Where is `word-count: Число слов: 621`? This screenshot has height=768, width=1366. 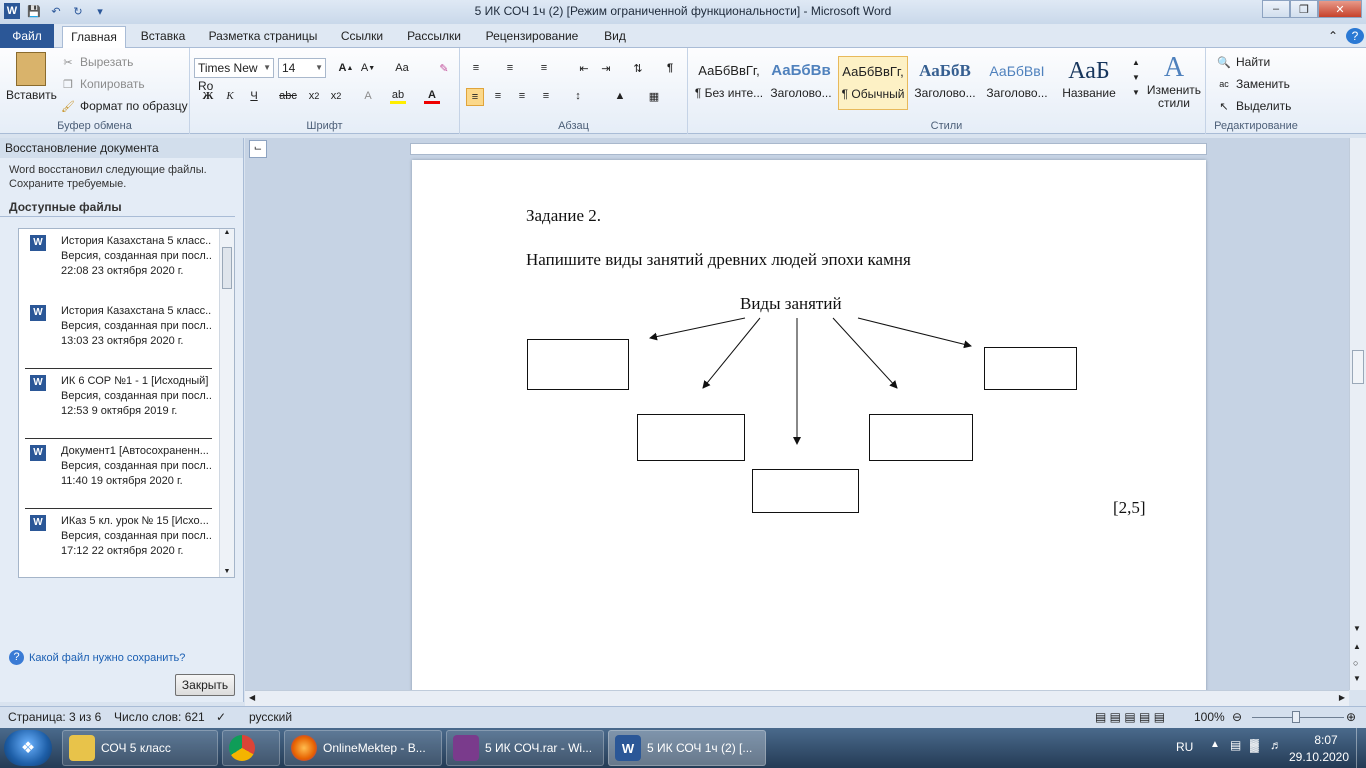 word-count: Число слов: 621 is located at coordinates (159, 717).